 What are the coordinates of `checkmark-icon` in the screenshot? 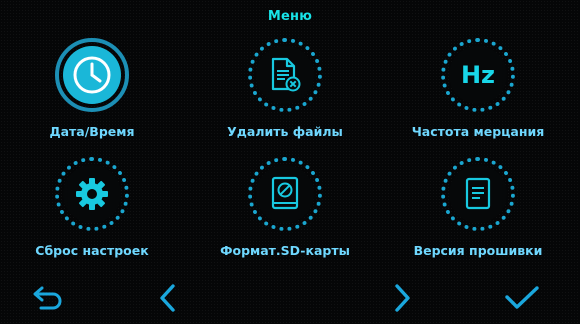 It's located at (522, 298).